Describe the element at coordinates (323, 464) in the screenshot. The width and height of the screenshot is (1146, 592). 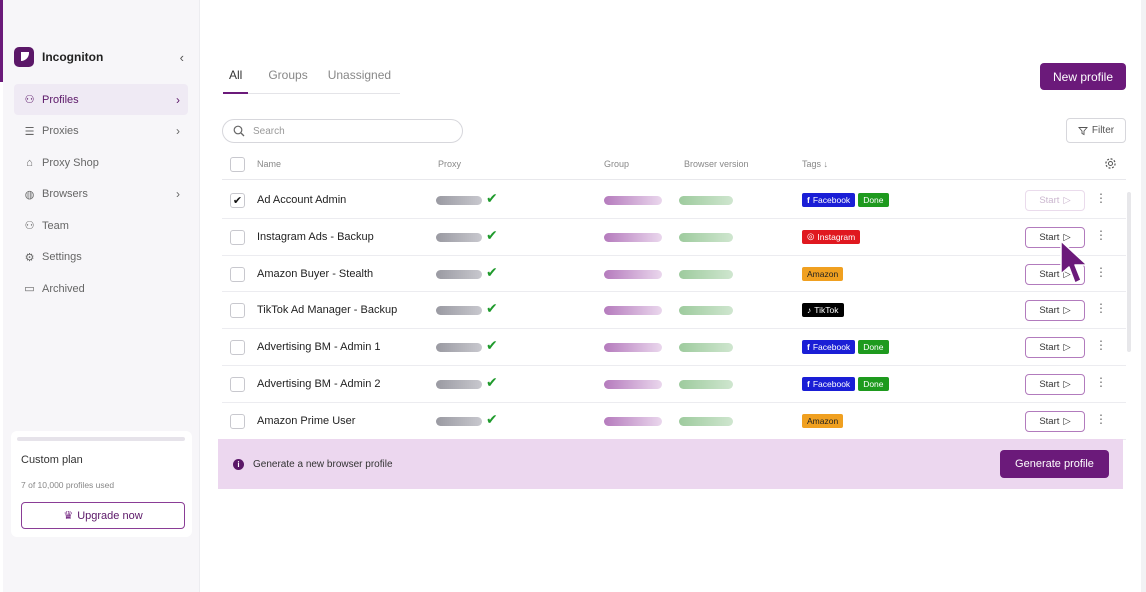
I see `banner-text: Generate a new browser profile` at that location.